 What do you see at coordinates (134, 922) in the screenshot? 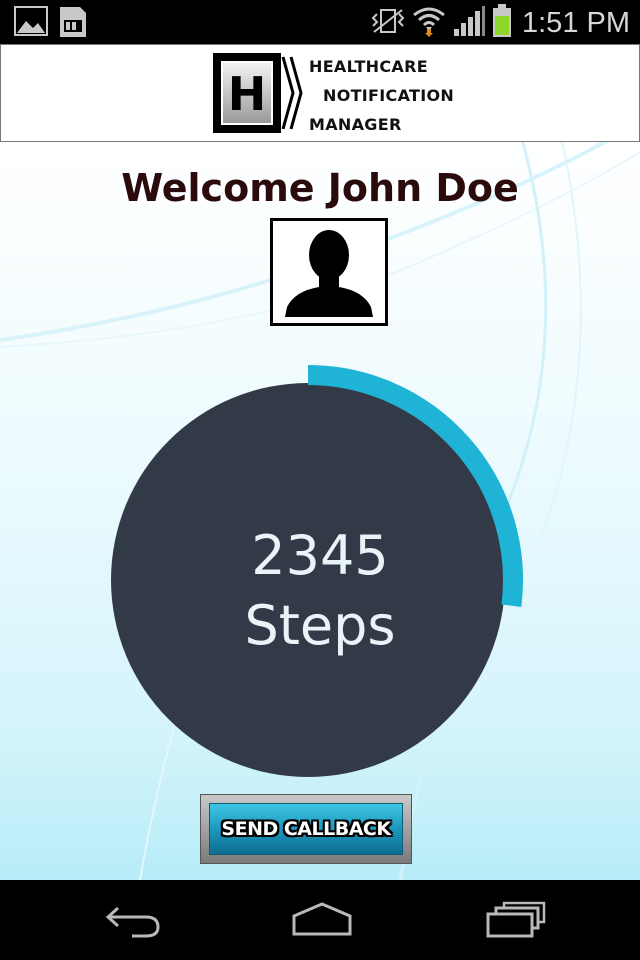
I see `back-icon` at bounding box center [134, 922].